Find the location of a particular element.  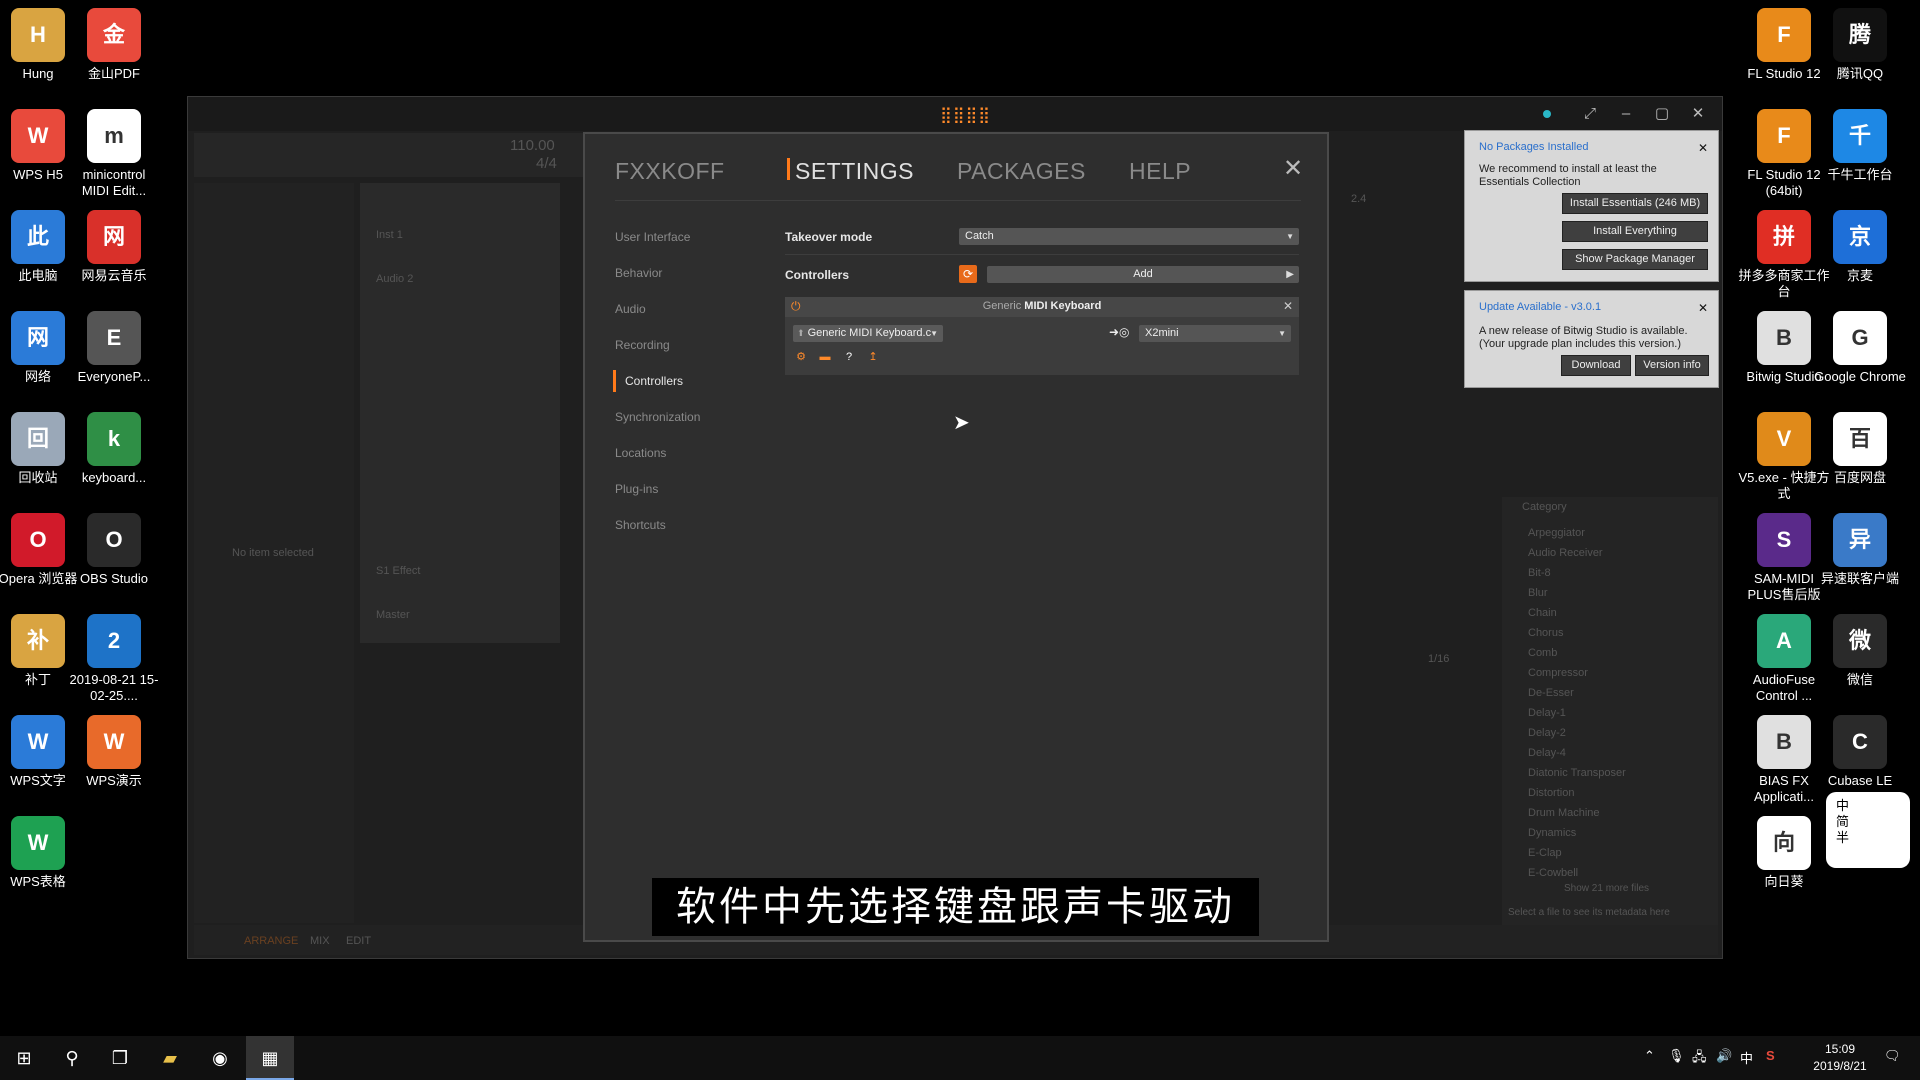

tempo-display: 110.00 is located at coordinates (532, 145).